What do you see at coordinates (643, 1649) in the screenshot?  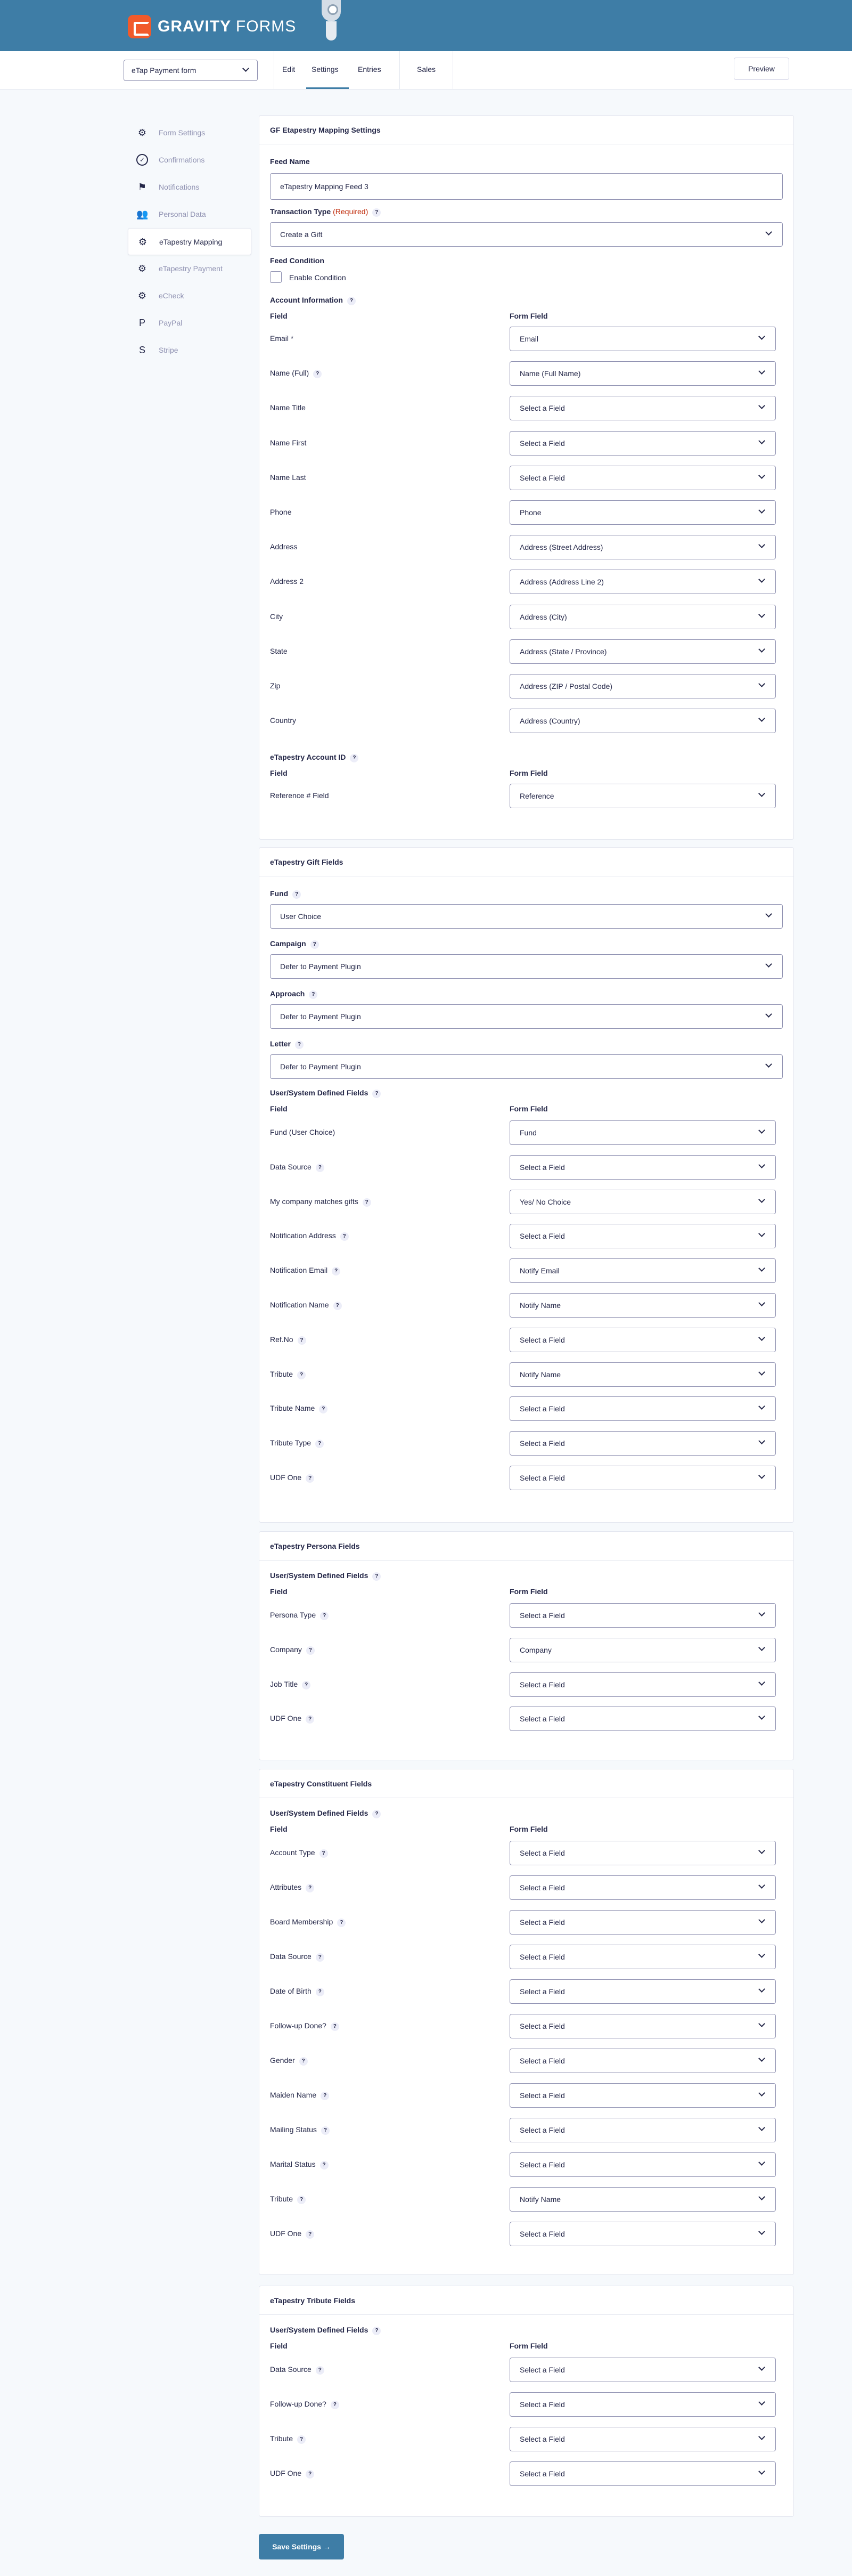 I see `form-field-select: Company` at bounding box center [643, 1649].